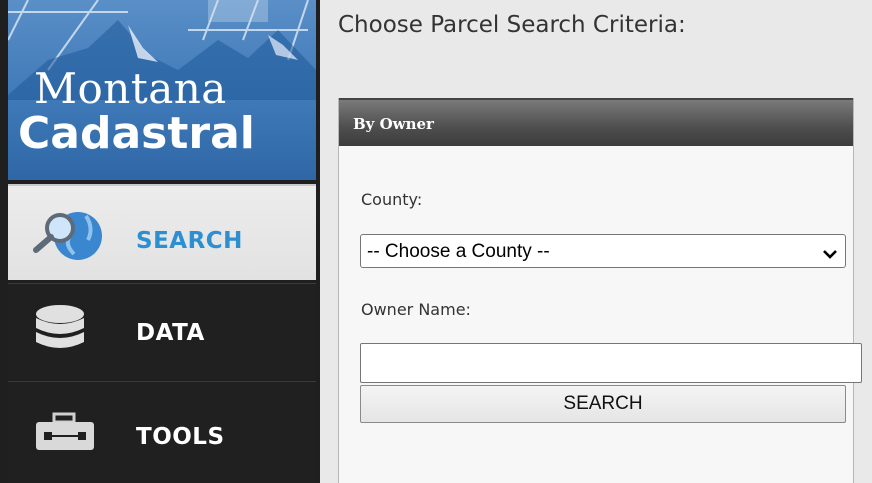 Image resolution: width=872 pixels, height=483 pixels. What do you see at coordinates (416, 309) in the screenshot?
I see `owner-name-label: Owner Name:` at bounding box center [416, 309].